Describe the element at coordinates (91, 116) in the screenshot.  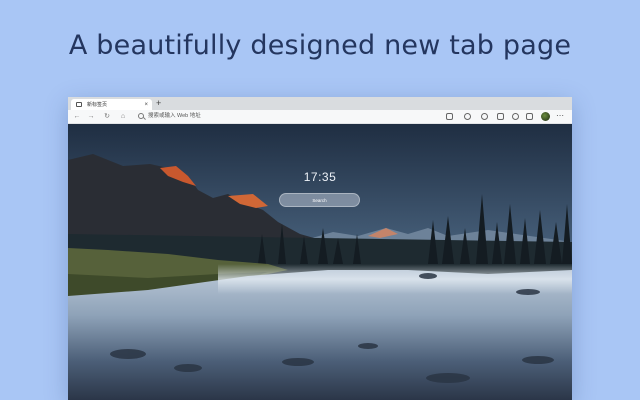
I see `forward-button: →` at that location.